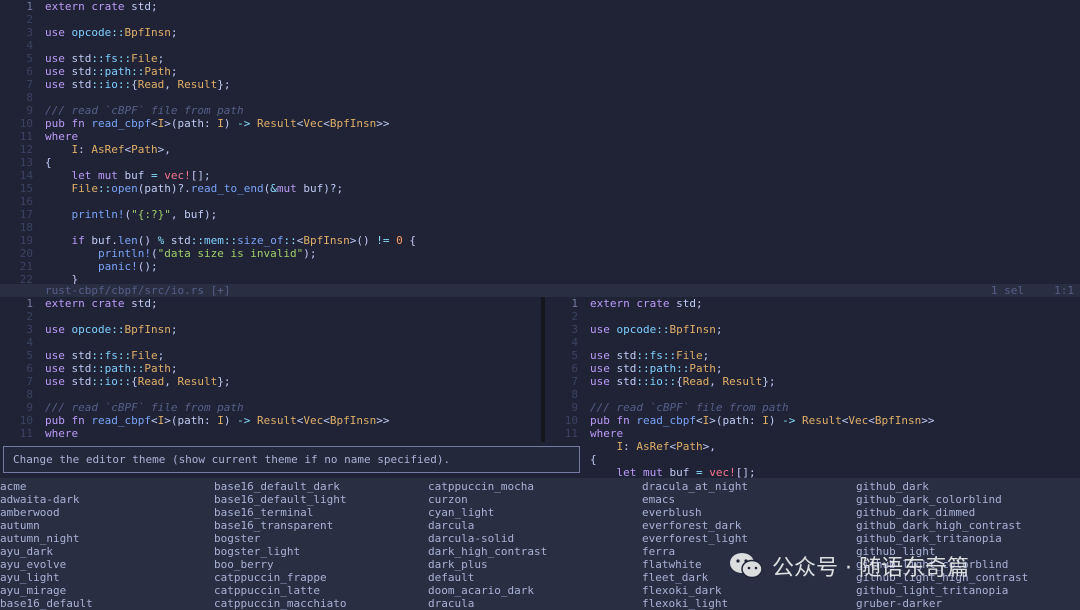 The height and width of the screenshot is (610, 1080). I want to click on theme-option: ayu_evolve, so click(46, 564).